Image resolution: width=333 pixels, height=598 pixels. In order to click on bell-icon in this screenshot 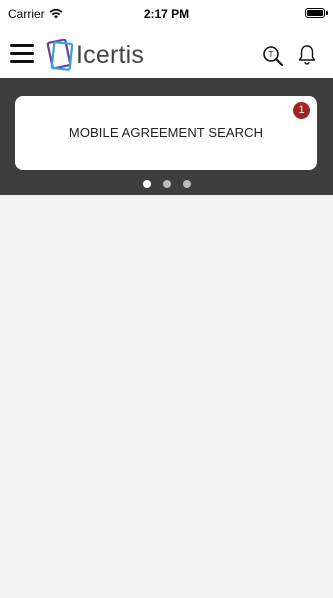, I will do `click(307, 55)`.